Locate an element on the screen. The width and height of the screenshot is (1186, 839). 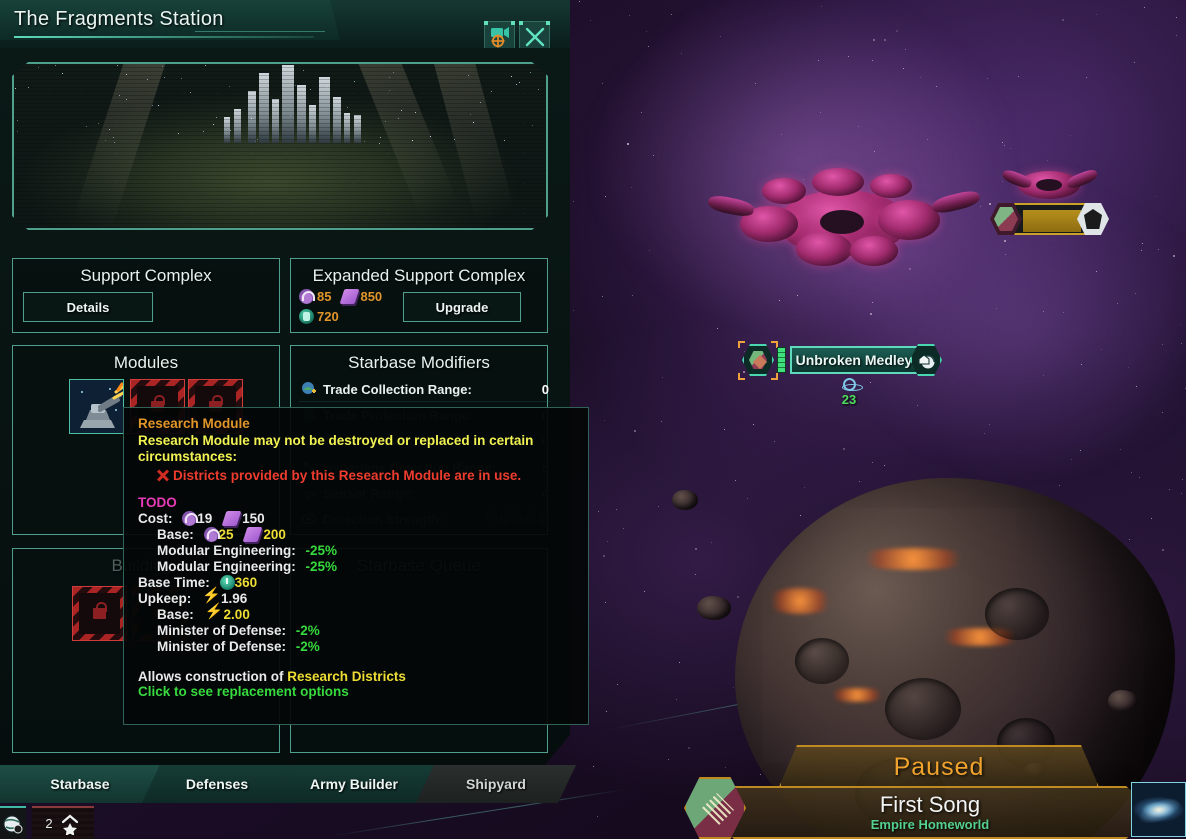
galaxy-map-icon is located at coordinates (13, 824).